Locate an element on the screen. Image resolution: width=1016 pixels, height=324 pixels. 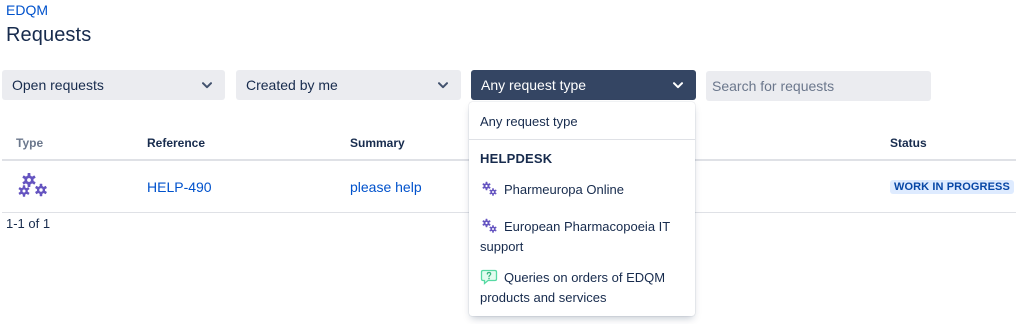
dropdown-option-pharmeuropa-online: Pharmeuropa Online is located at coordinates (585, 190).